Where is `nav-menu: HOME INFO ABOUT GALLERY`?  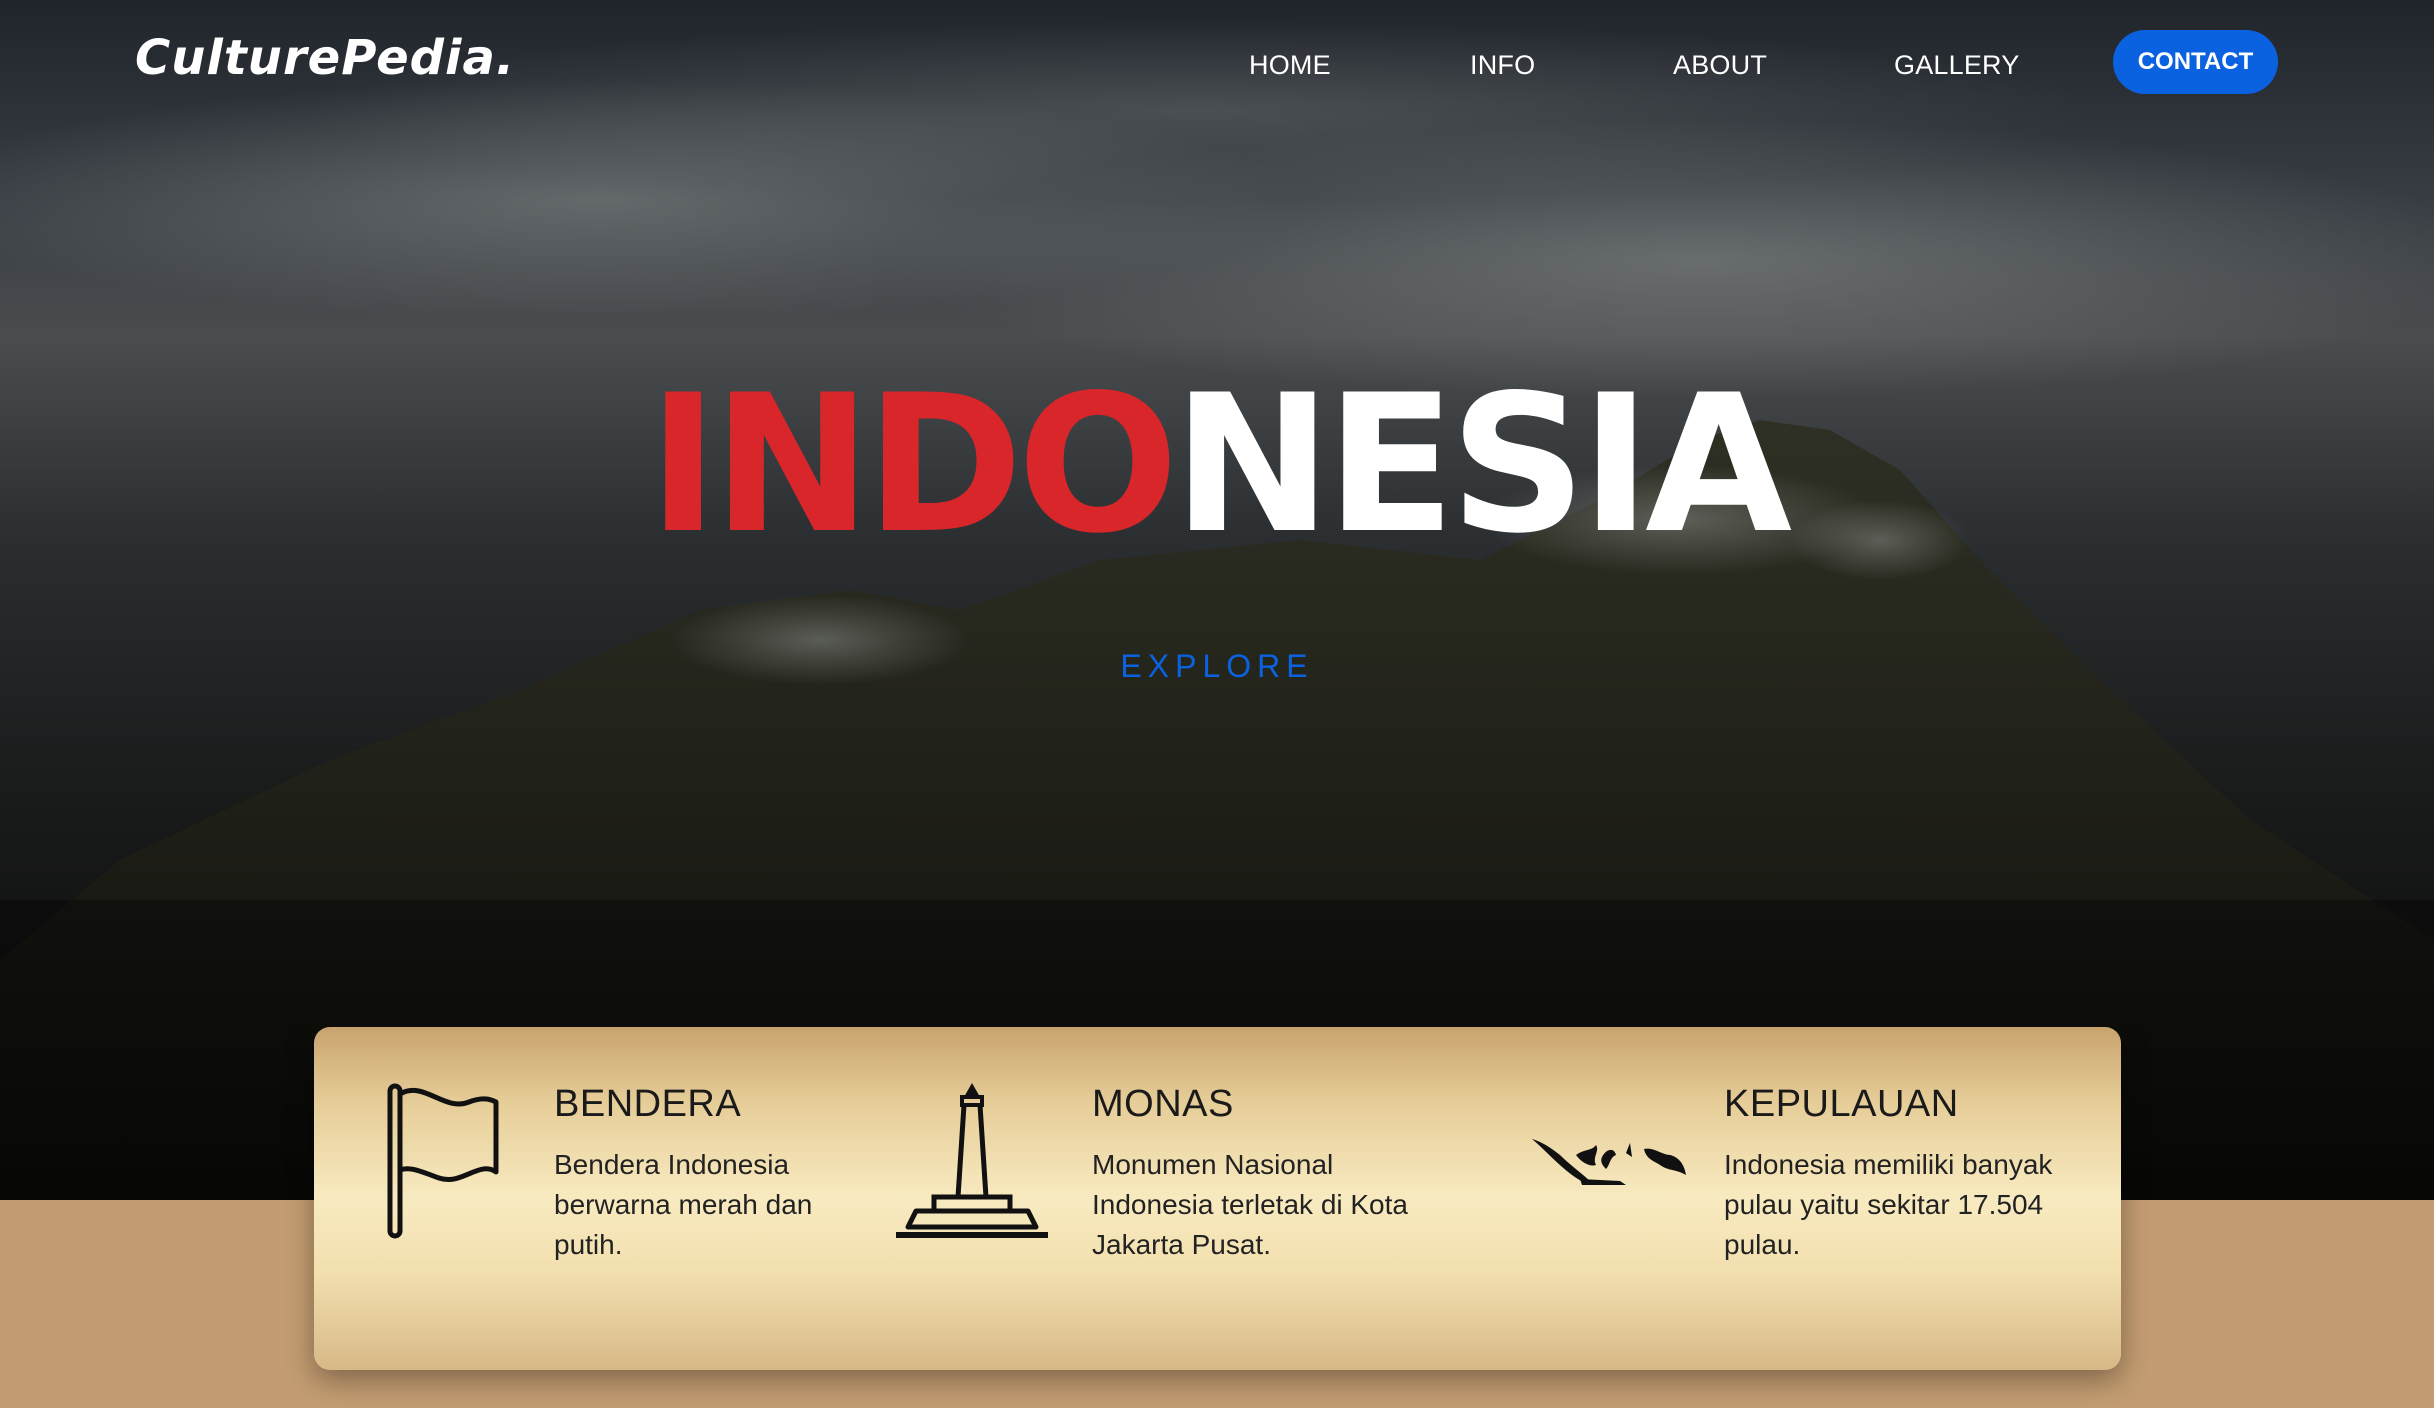
nav-menu: HOME INFO ABOUT GALLERY is located at coordinates (1217, 64).